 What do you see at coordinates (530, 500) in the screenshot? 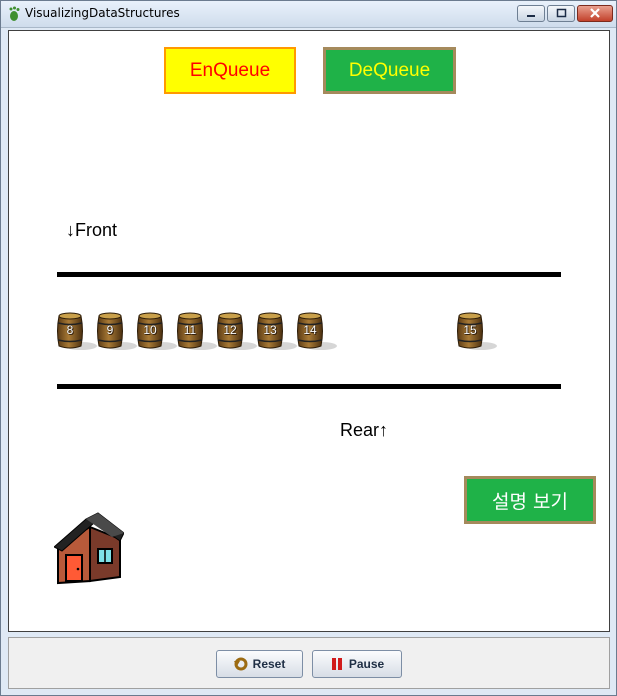
I see `show-description-button: 설명 보기` at bounding box center [530, 500].